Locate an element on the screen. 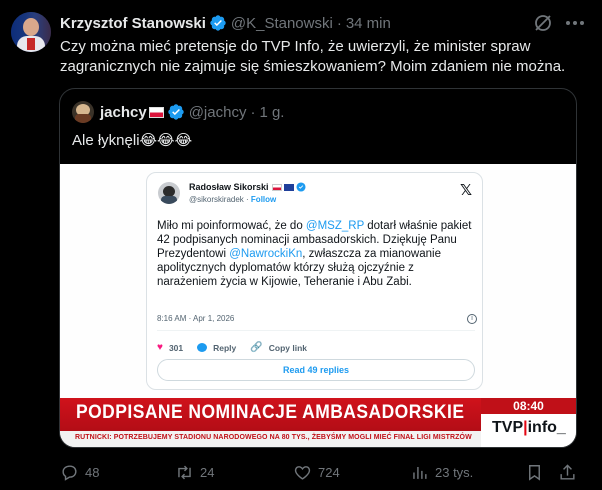 The image size is (602, 490). more-options-icon is located at coordinates (575, 23).